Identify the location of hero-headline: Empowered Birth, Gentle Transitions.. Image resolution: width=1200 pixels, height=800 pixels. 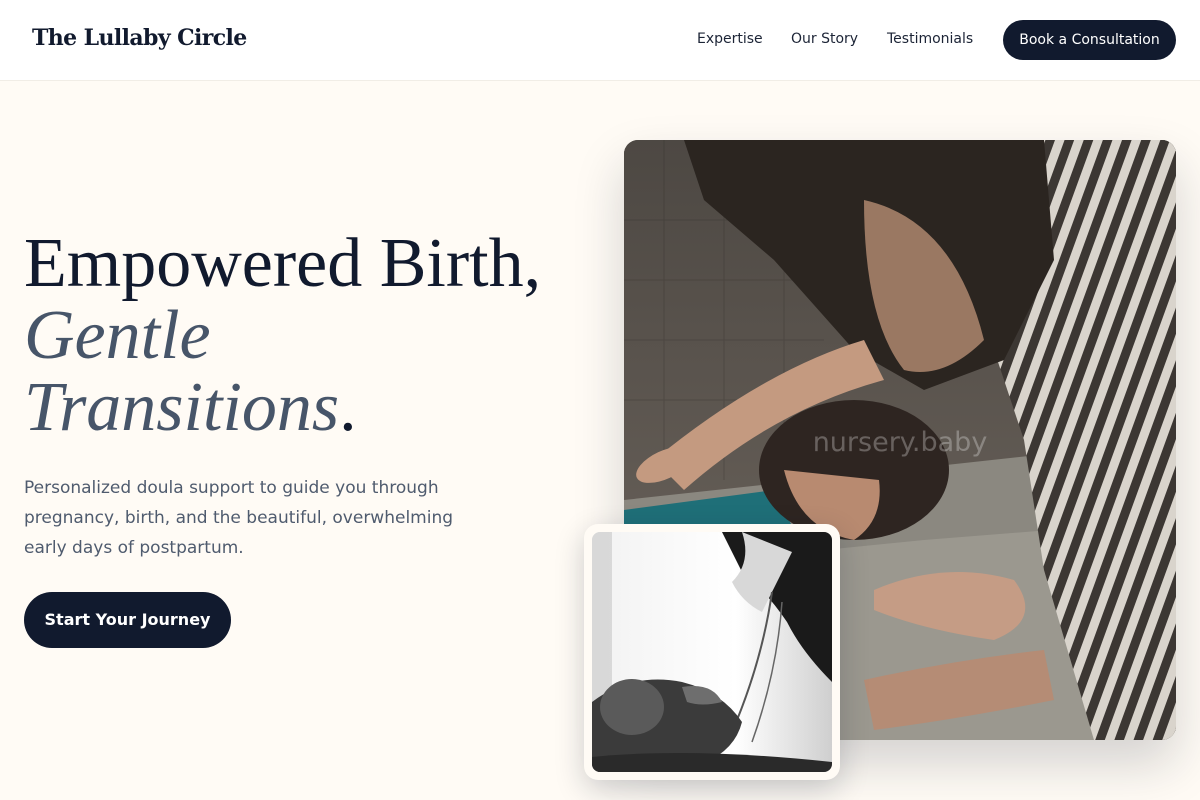
(304, 336).